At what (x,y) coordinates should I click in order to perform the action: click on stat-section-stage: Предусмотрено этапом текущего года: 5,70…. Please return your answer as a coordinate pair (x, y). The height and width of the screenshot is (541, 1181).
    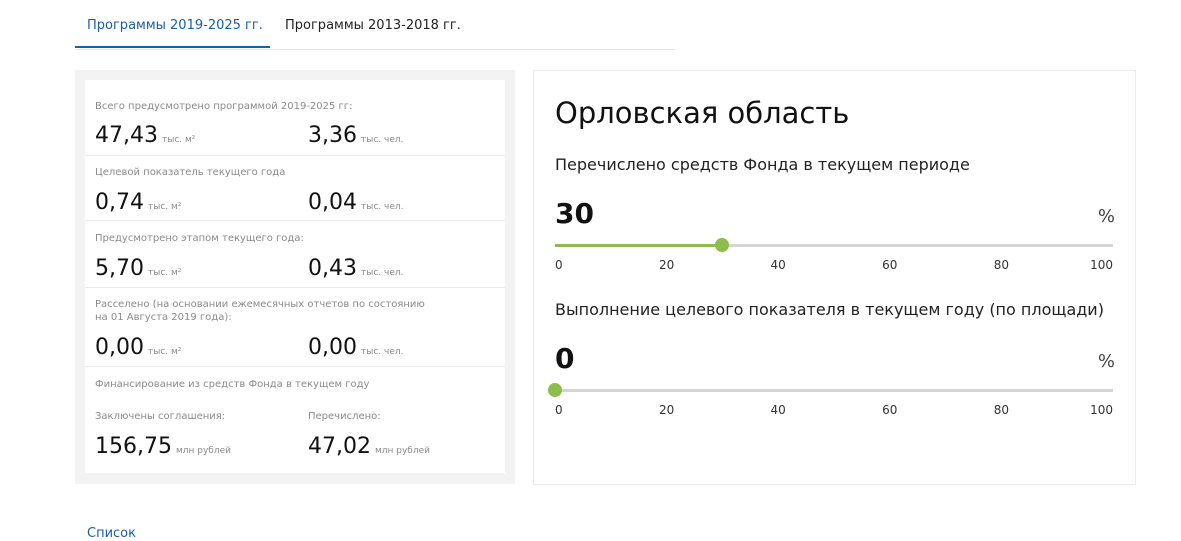
    Looking at the image, I should click on (295, 254).